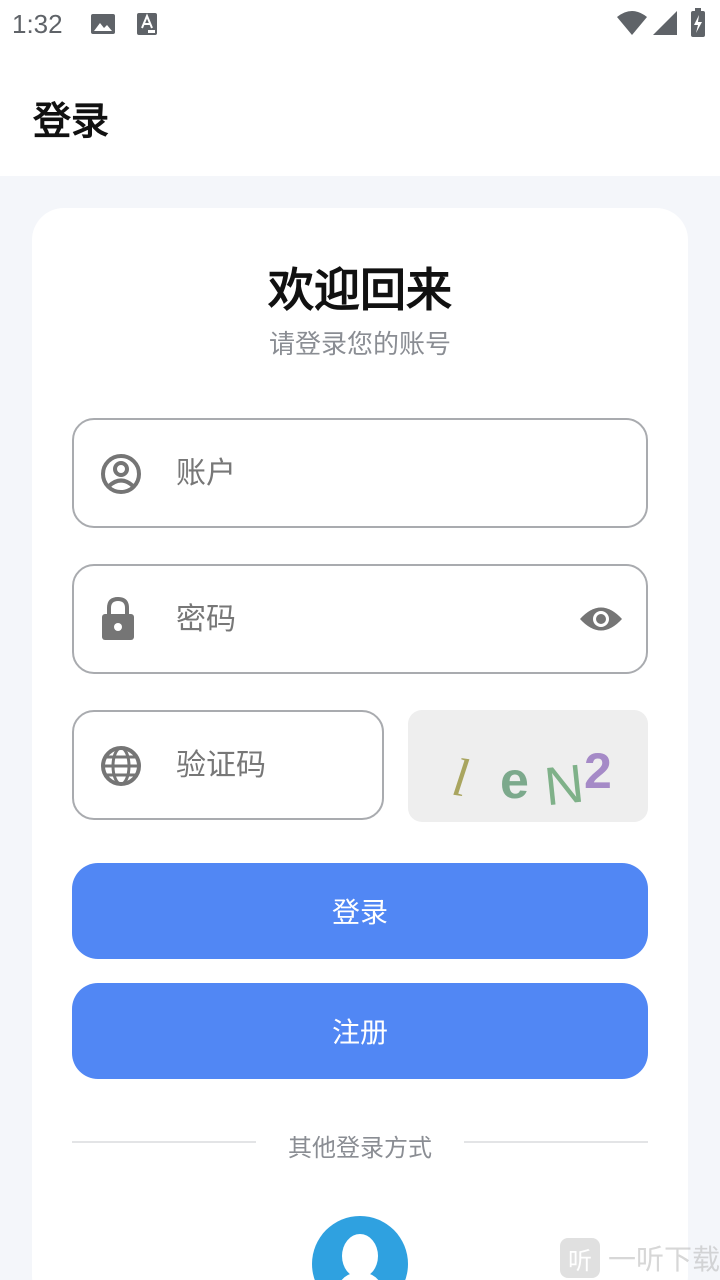 Image resolution: width=720 pixels, height=1280 pixels. Describe the element at coordinates (580, 1258) in the screenshot. I see `watermark-badge: 听` at that location.